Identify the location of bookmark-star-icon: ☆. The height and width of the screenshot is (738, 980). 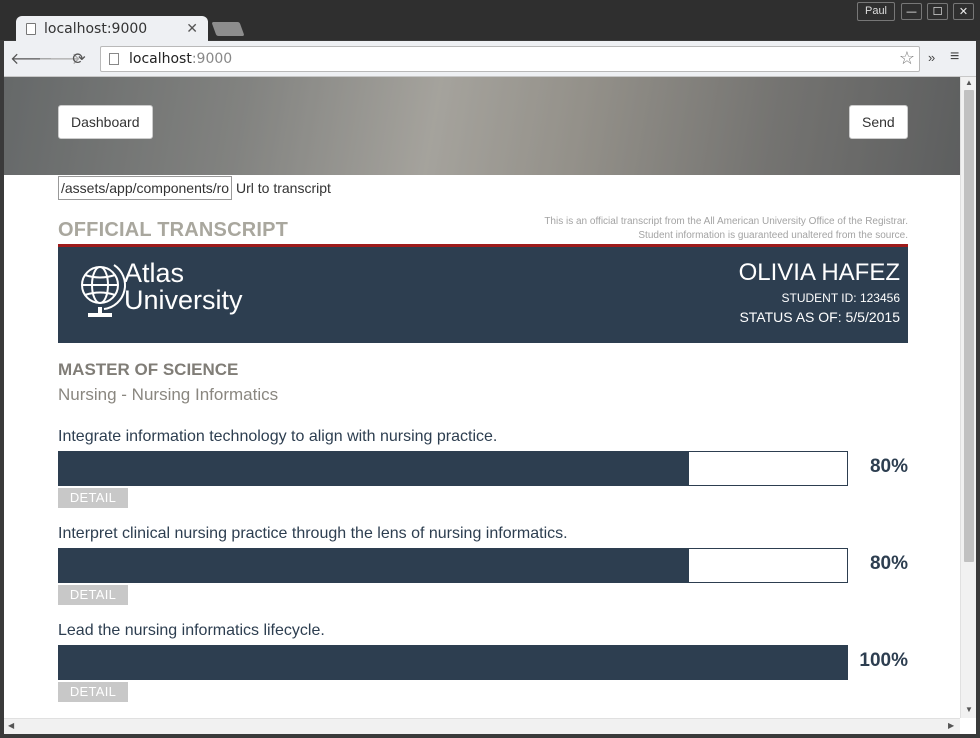
(907, 58).